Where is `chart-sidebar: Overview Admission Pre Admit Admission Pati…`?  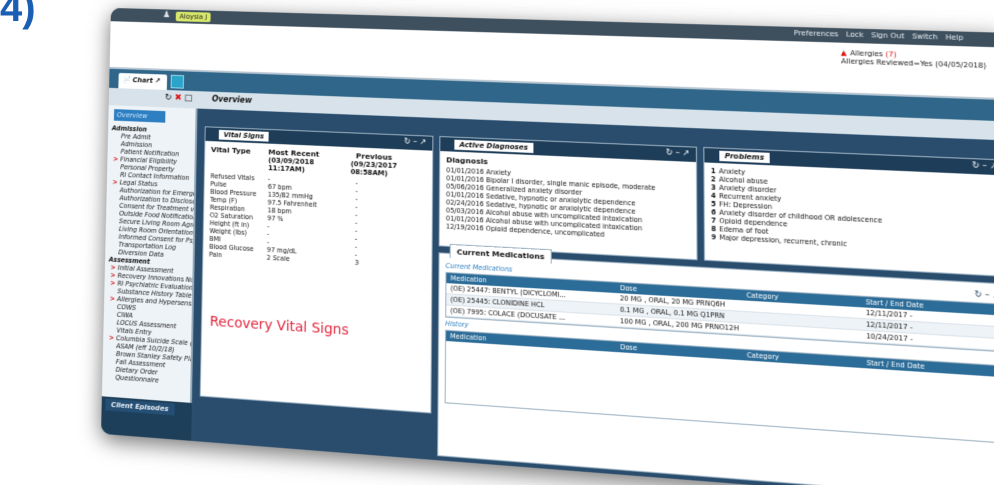 chart-sidebar: Overview Admission Pre Admit Admission Pati… is located at coordinates (149, 254).